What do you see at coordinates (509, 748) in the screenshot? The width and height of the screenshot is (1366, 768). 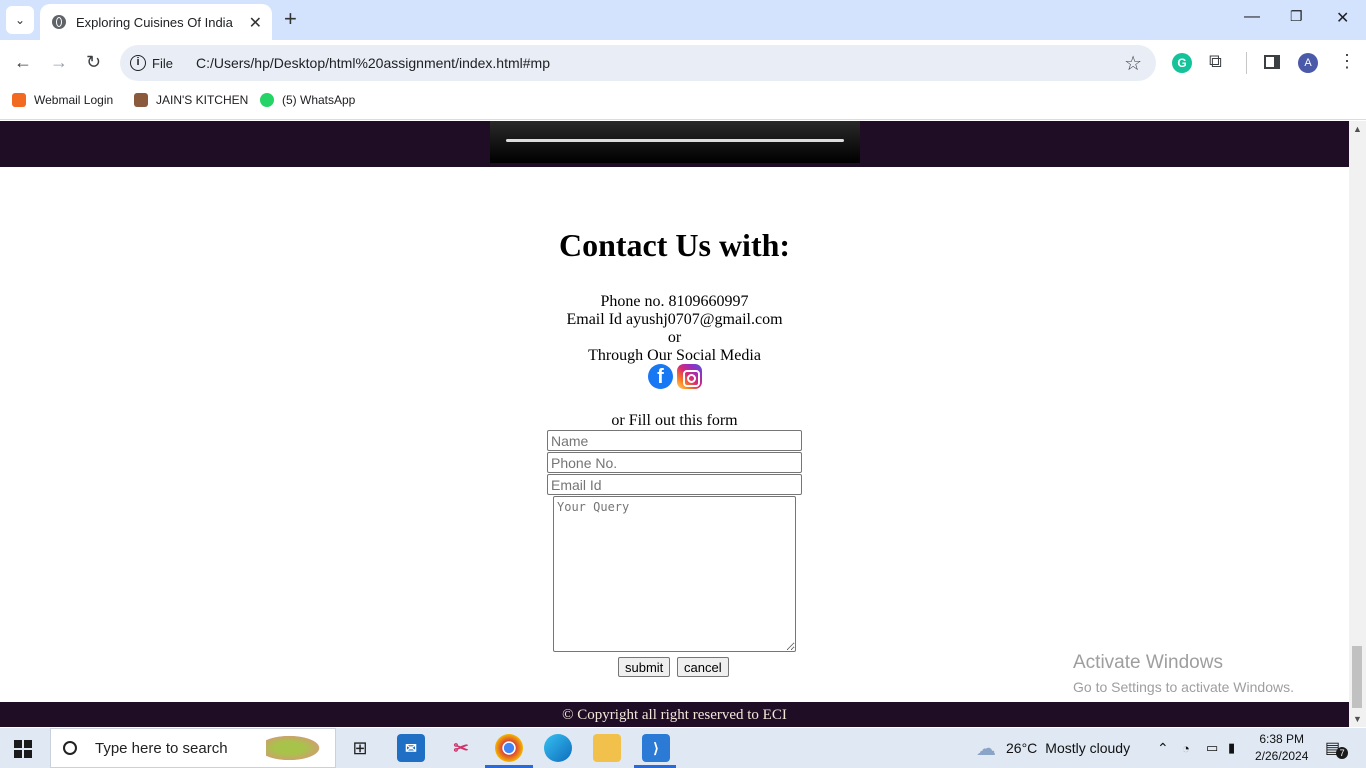 I see `chrome-icon` at bounding box center [509, 748].